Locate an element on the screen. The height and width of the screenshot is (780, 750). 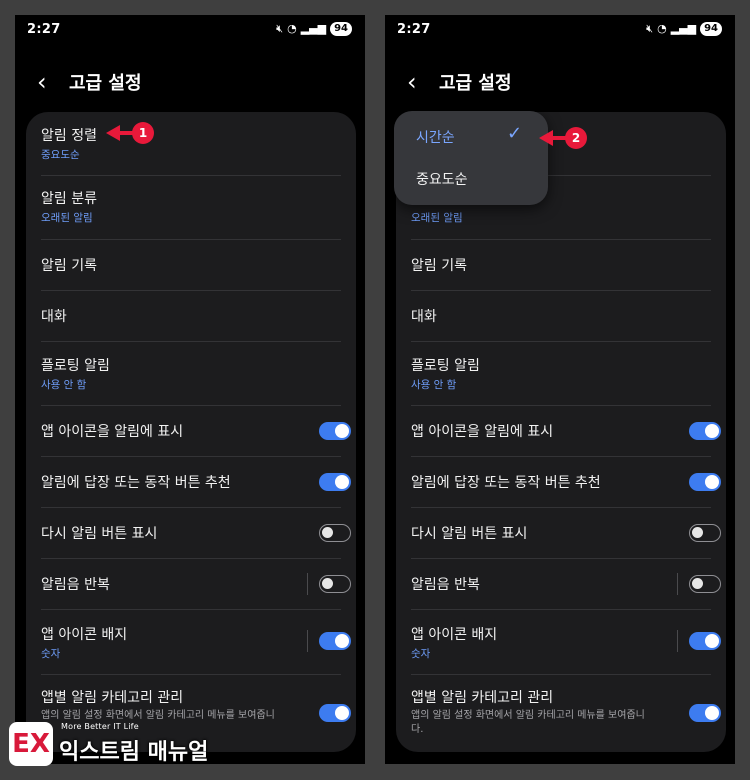
step-marker-1: 1 is located at coordinates (132, 133).